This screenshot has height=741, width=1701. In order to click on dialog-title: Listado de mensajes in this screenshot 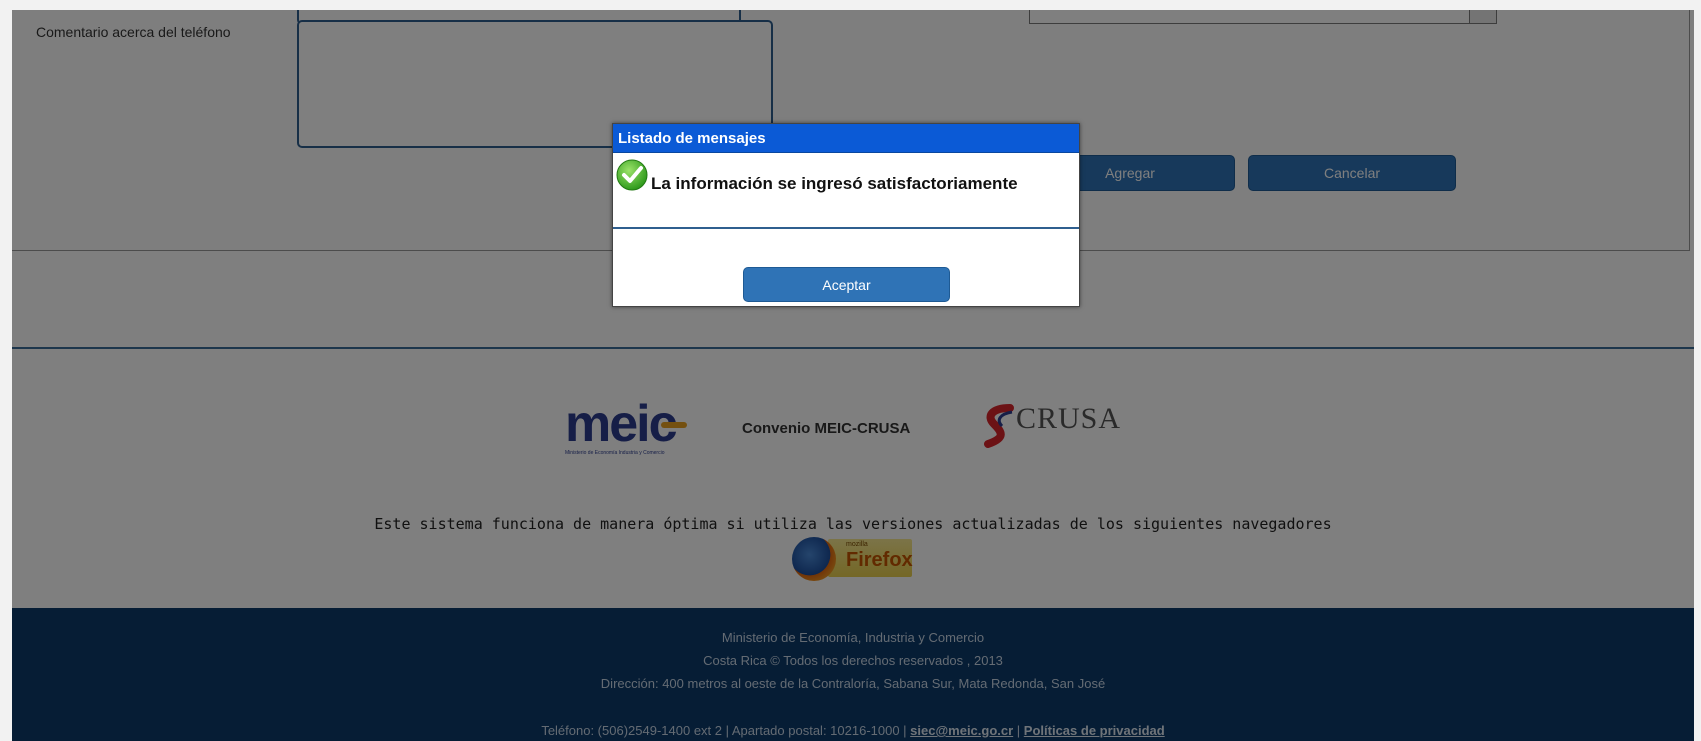, I will do `click(846, 138)`.